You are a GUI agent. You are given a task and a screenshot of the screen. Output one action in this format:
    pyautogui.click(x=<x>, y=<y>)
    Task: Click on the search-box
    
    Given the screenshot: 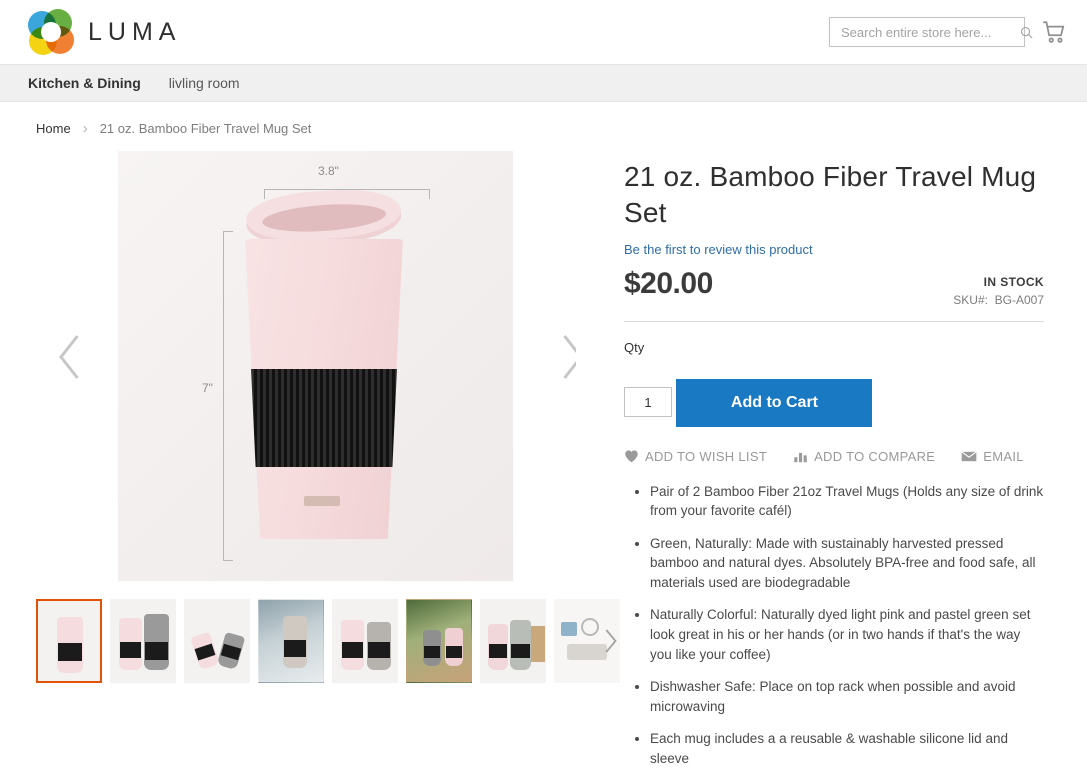 What is the action you would take?
    pyautogui.click(x=931, y=32)
    